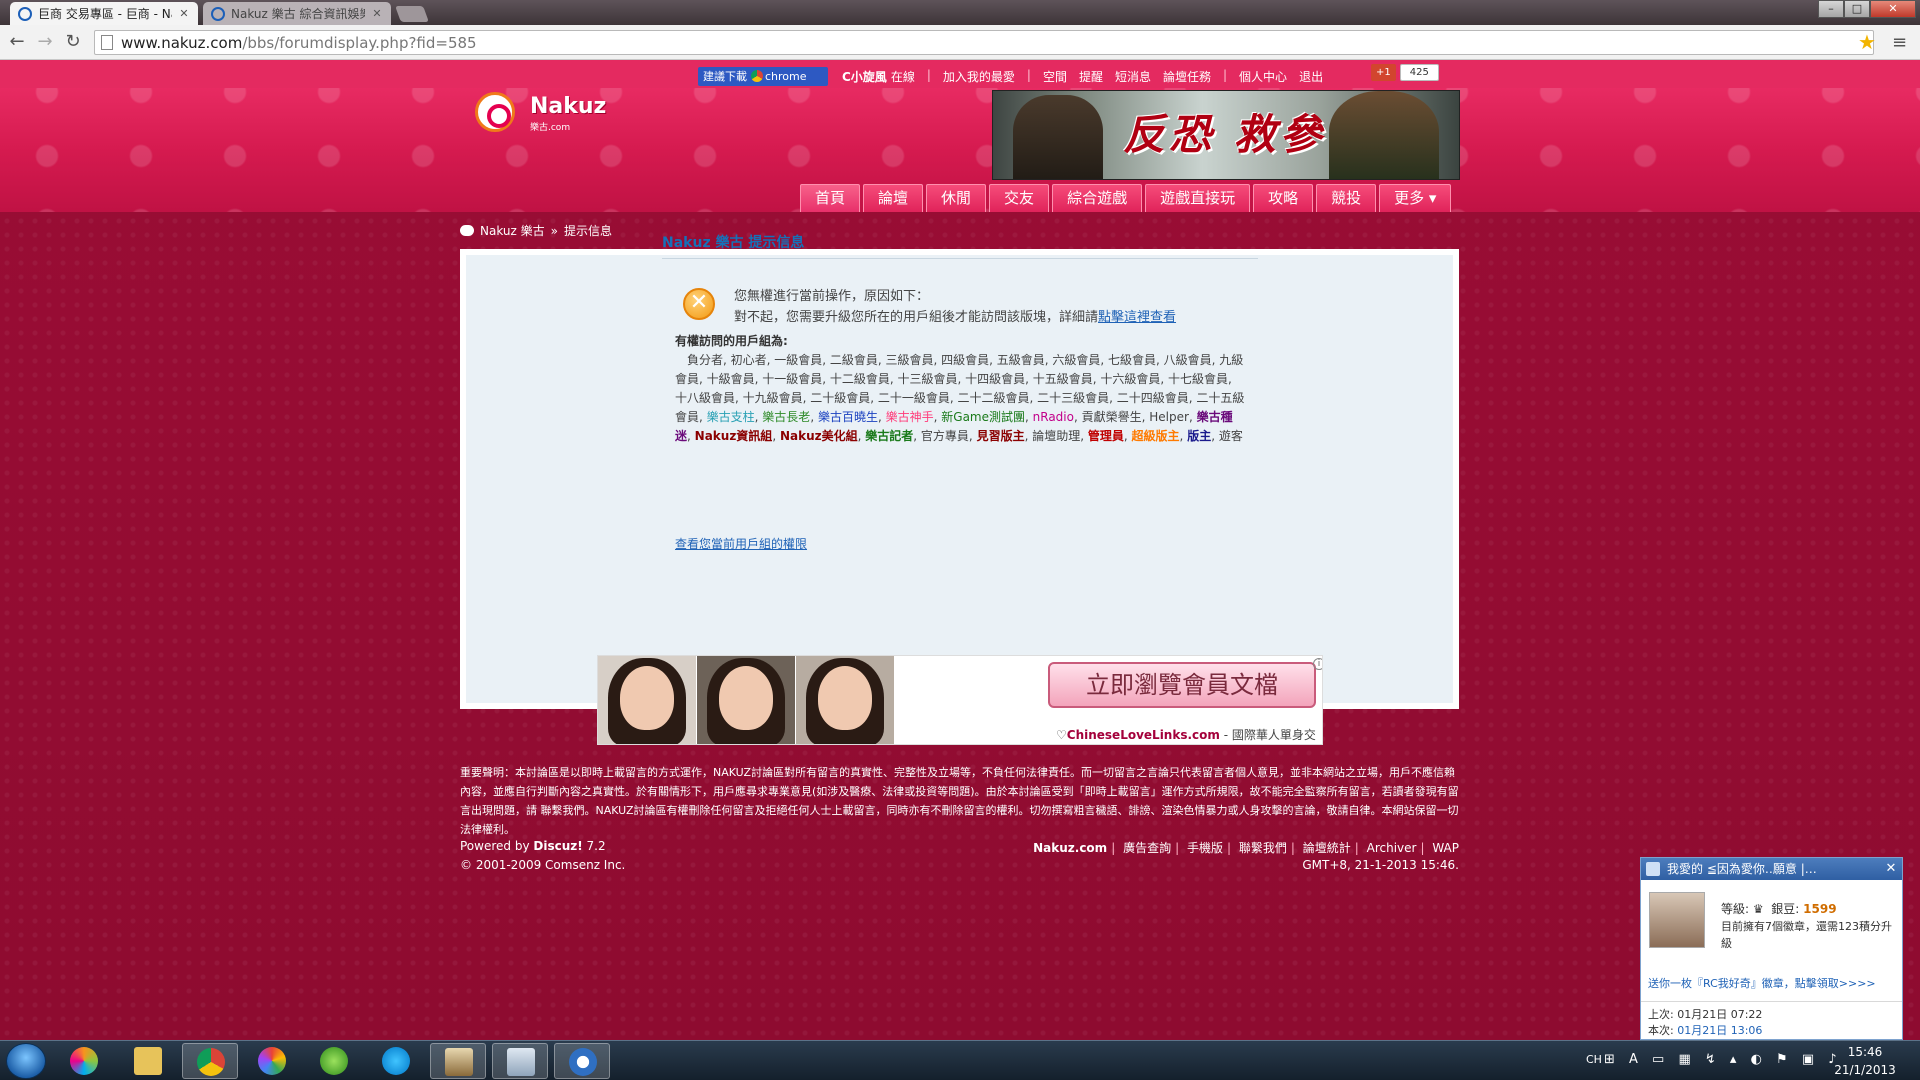  I want to click on breadcrumb-site: Nakuz 樂古, so click(512, 230).